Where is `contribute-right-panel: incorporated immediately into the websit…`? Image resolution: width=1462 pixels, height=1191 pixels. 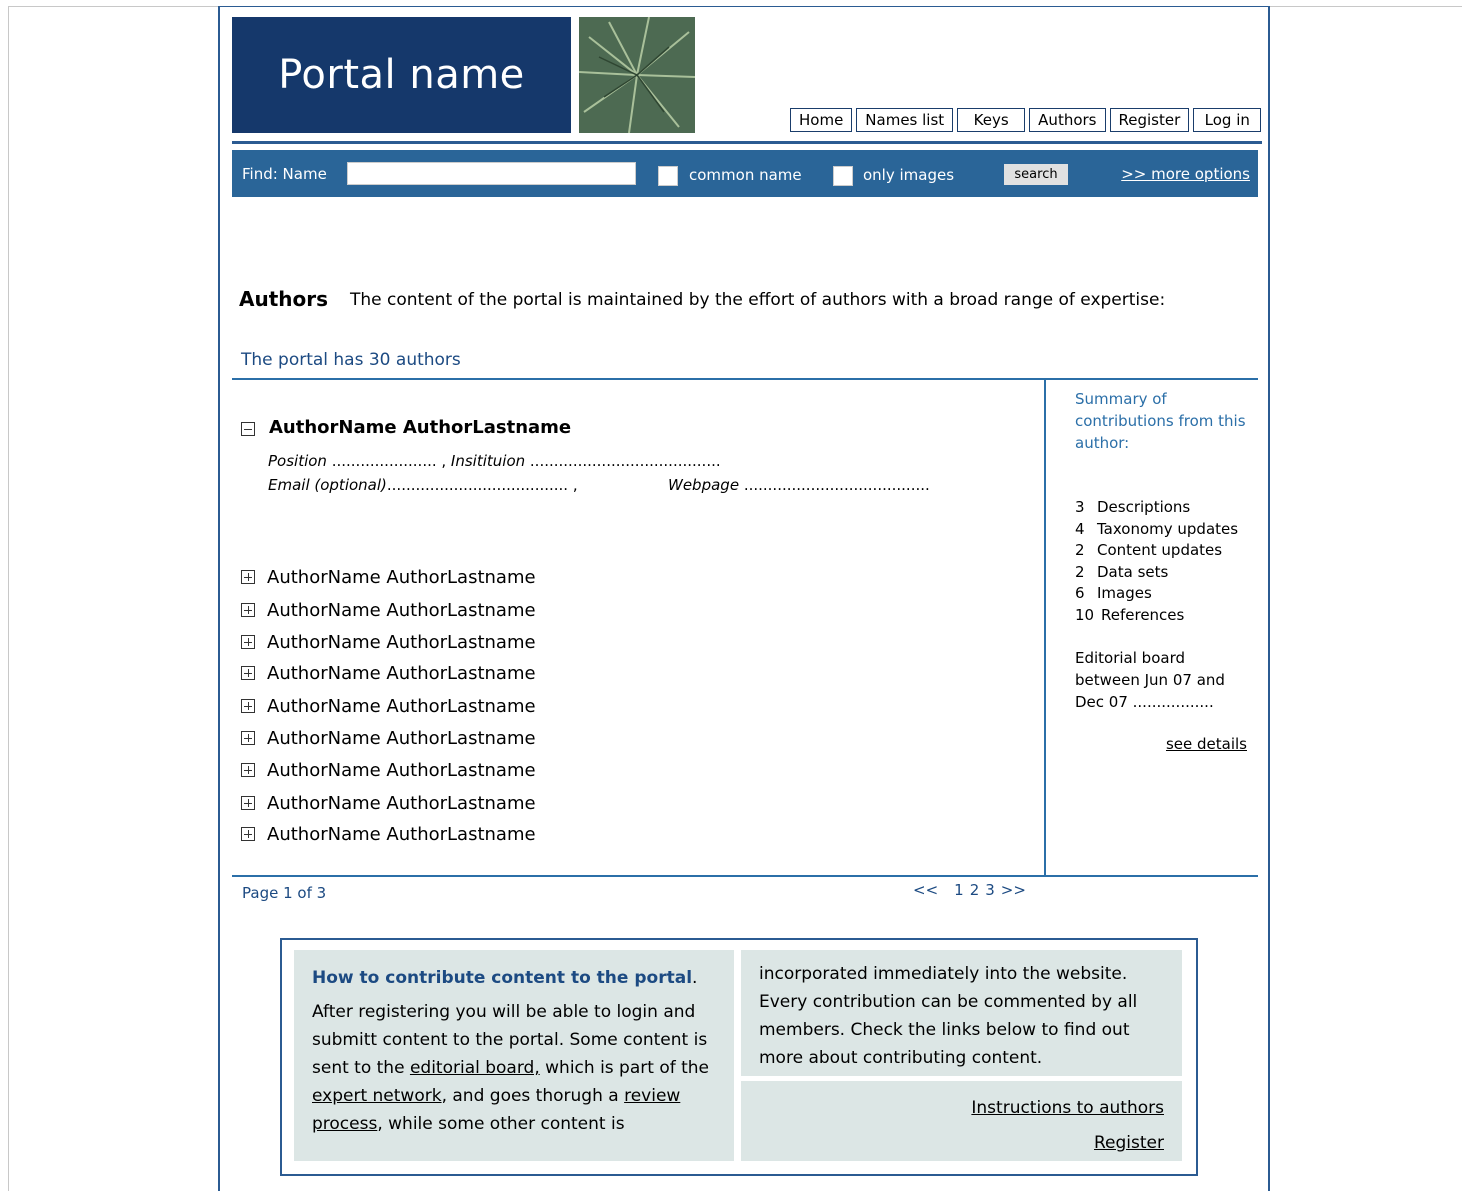 contribute-right-panel: incorporated immediately into the websit… is located at coordinates (961, 1013).